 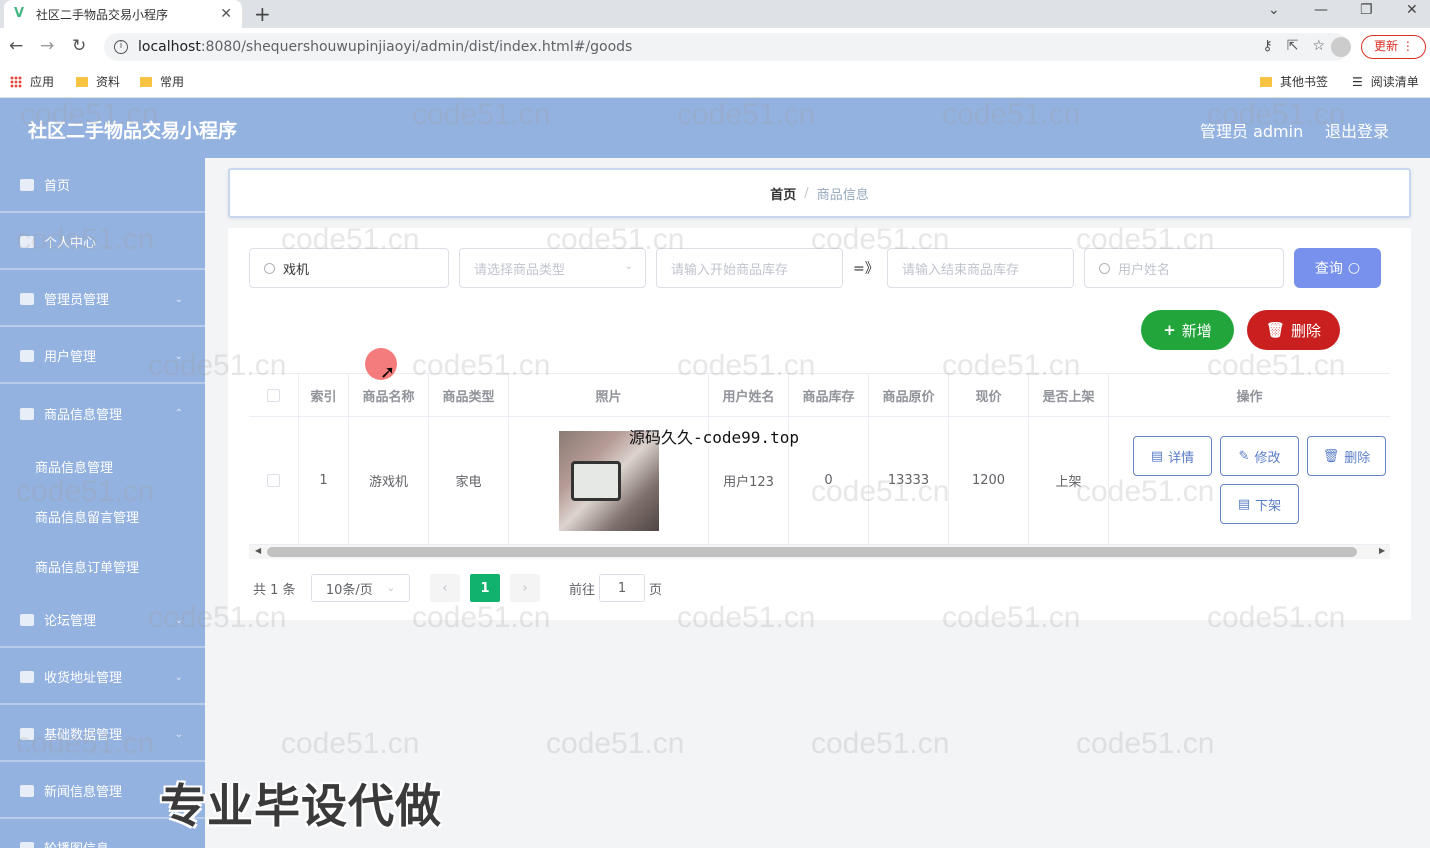 What do you see at coordinates (1357, 130) in the screenshot?
I see `logout-link: 退出登录` at bounding box center [1357, 130].